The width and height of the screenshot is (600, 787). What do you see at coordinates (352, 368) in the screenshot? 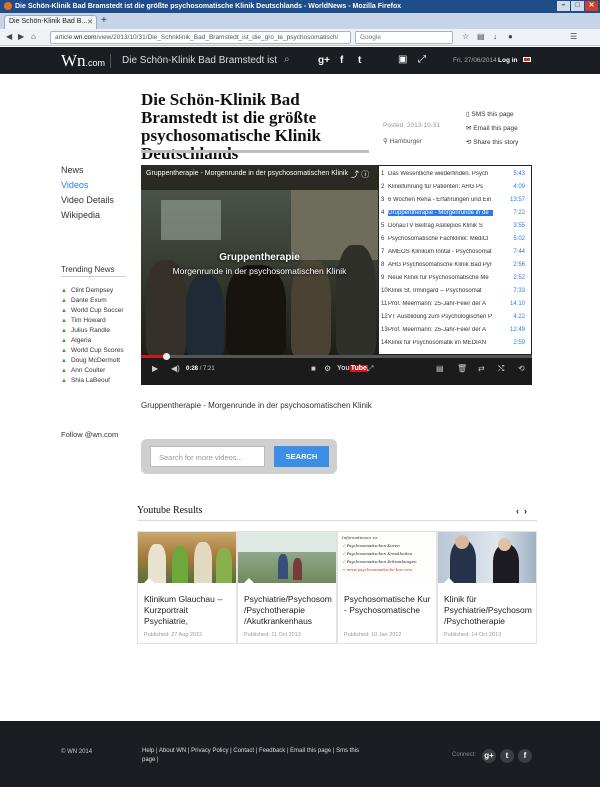
I see `youtube-logo: YouTube` at bounding box center [352, 368].